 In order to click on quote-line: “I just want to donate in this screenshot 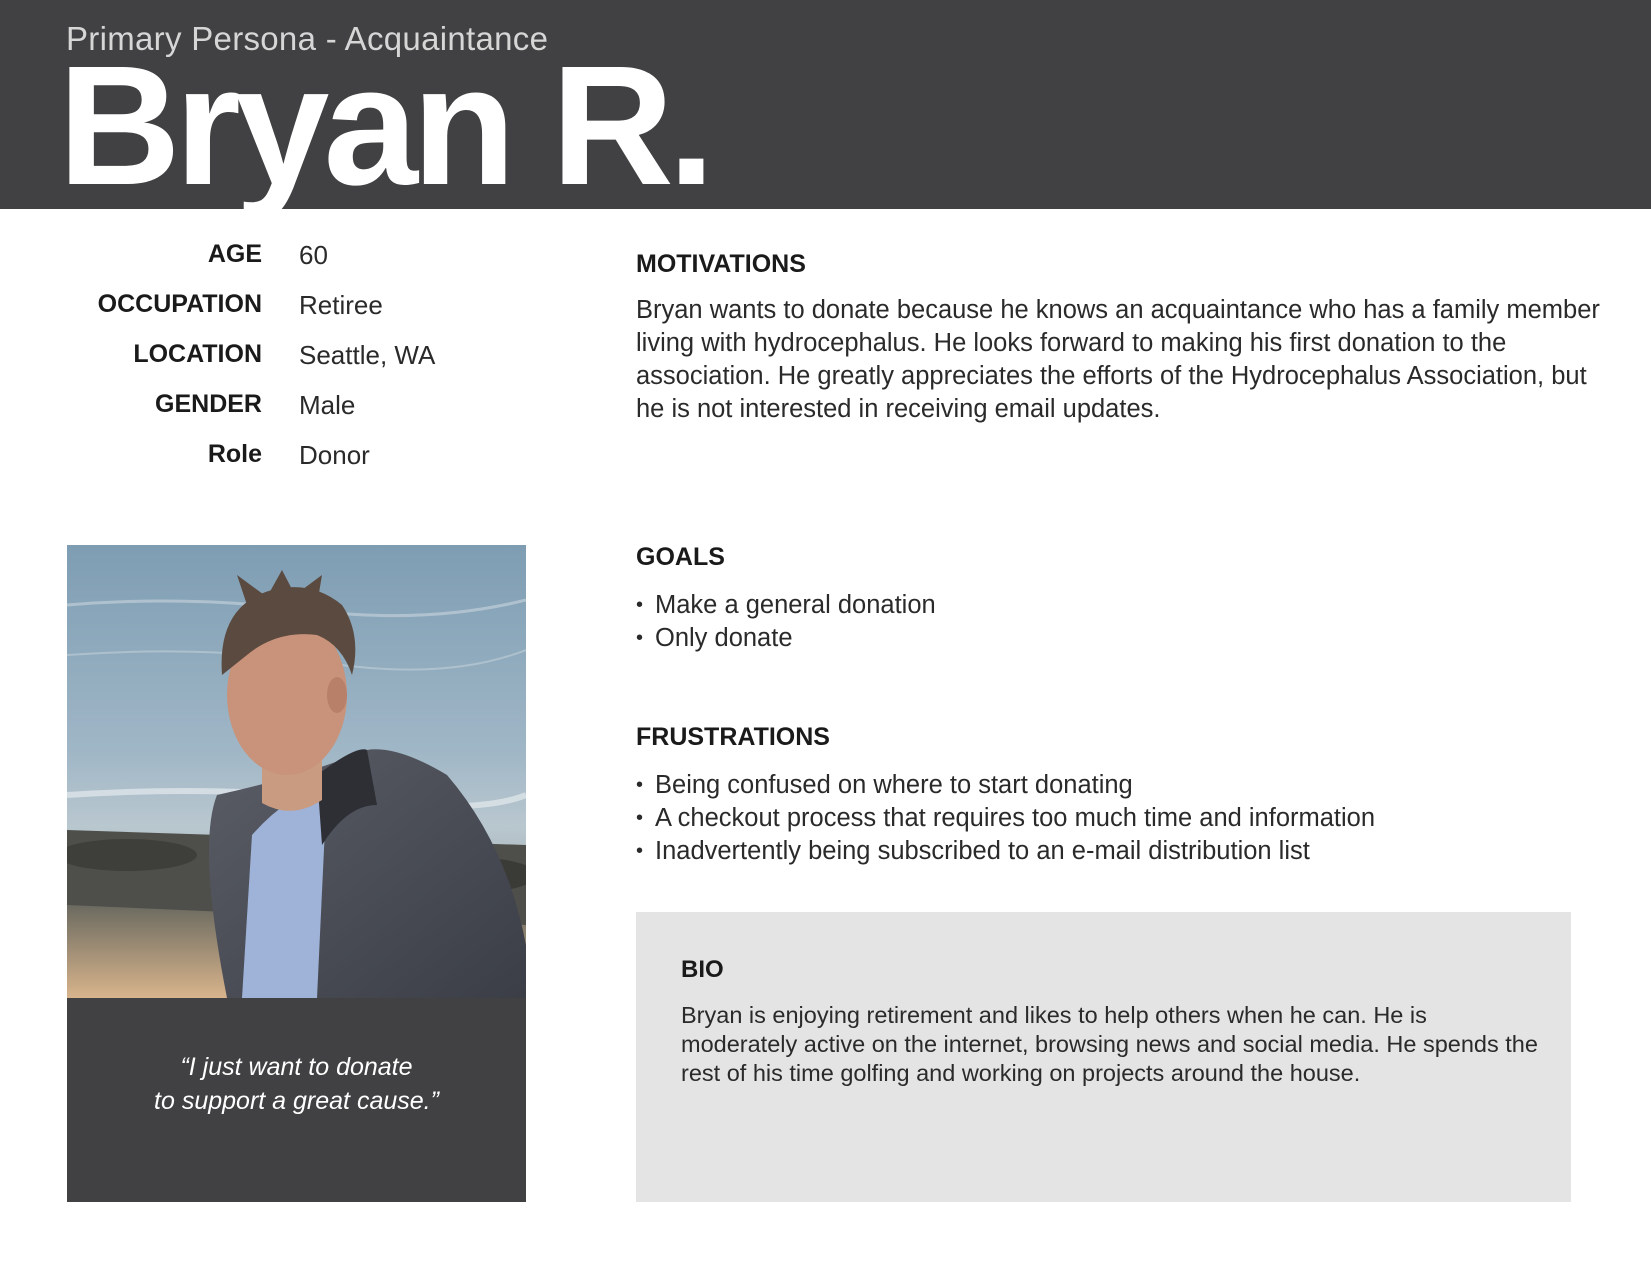, I will do `click(296, 1067)`.